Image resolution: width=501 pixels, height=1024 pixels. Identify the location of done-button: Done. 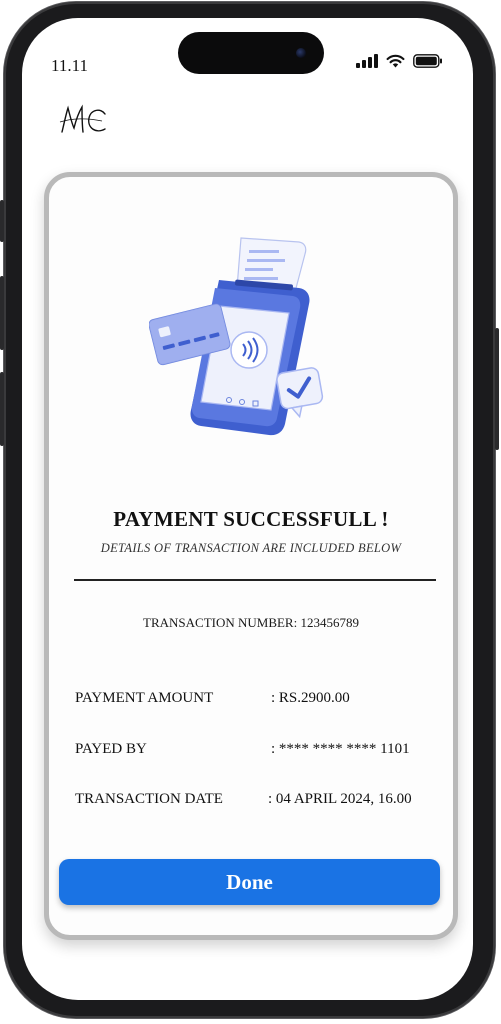
(249, 882).